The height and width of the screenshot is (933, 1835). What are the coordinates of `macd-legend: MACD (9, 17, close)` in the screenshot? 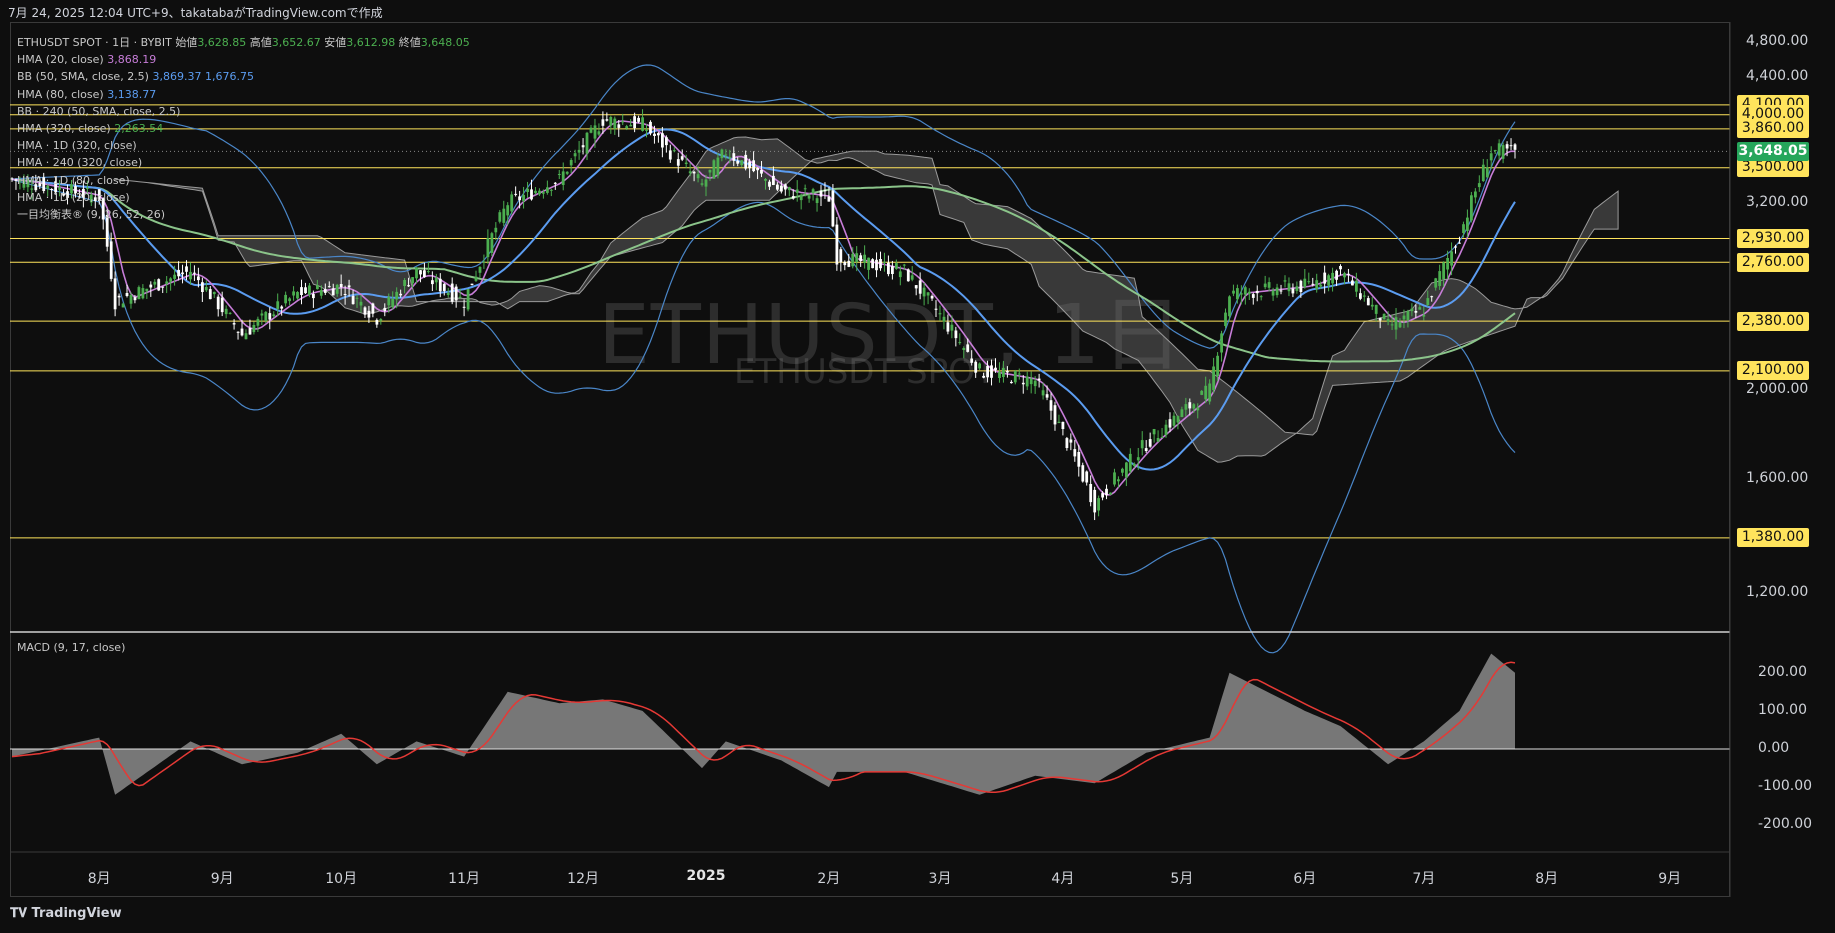 It's located at (71, 647).